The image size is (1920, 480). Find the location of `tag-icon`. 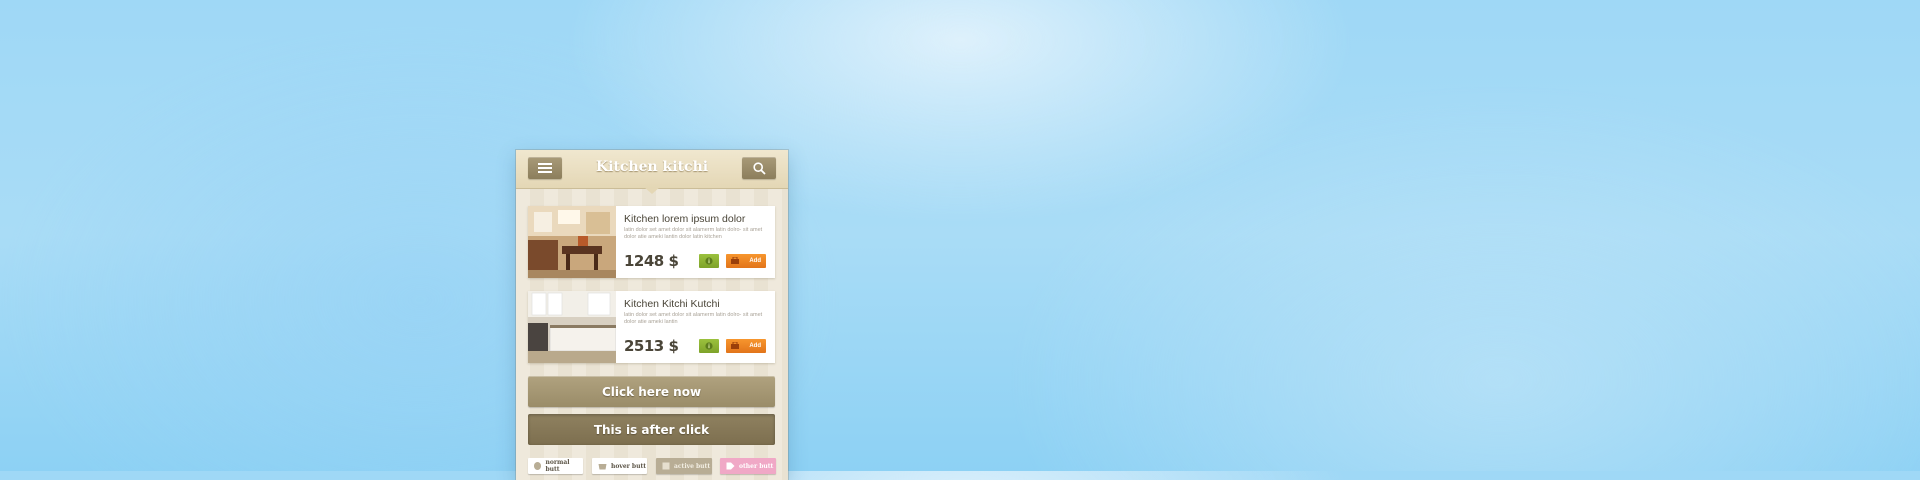

tag-icon is located at coordinates (730, 466).